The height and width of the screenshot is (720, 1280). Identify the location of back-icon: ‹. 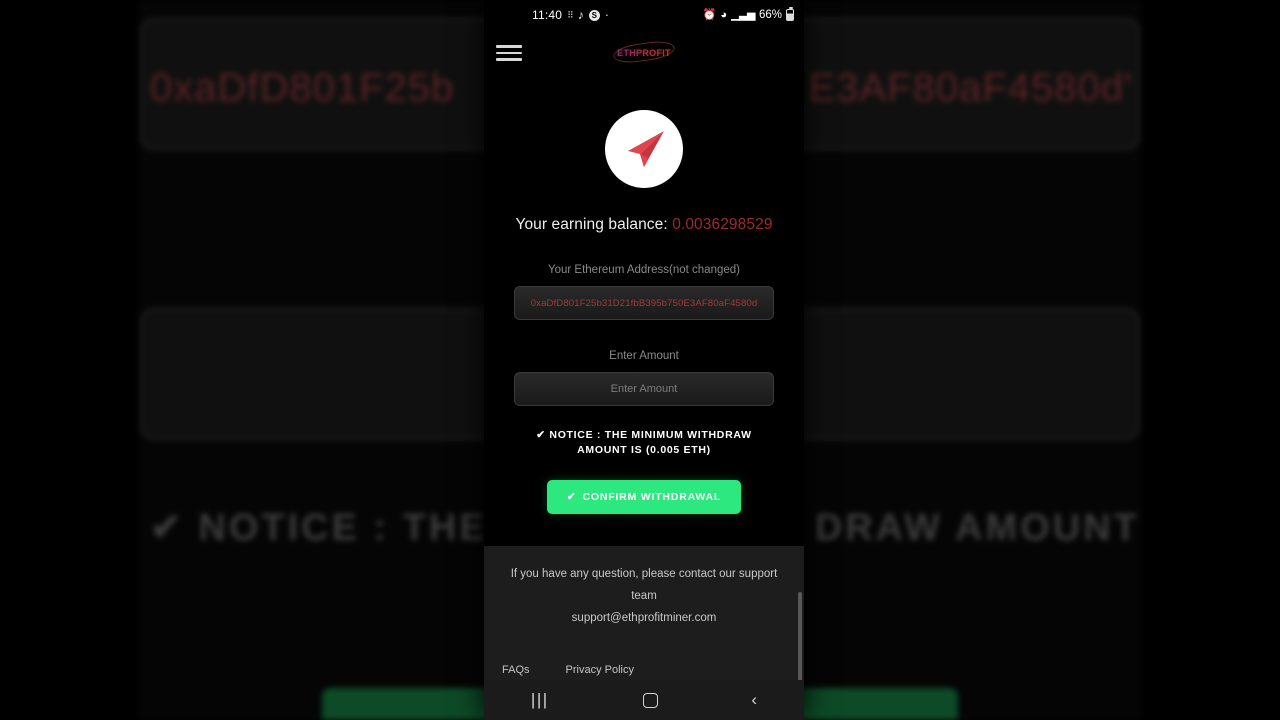
(754, 700).